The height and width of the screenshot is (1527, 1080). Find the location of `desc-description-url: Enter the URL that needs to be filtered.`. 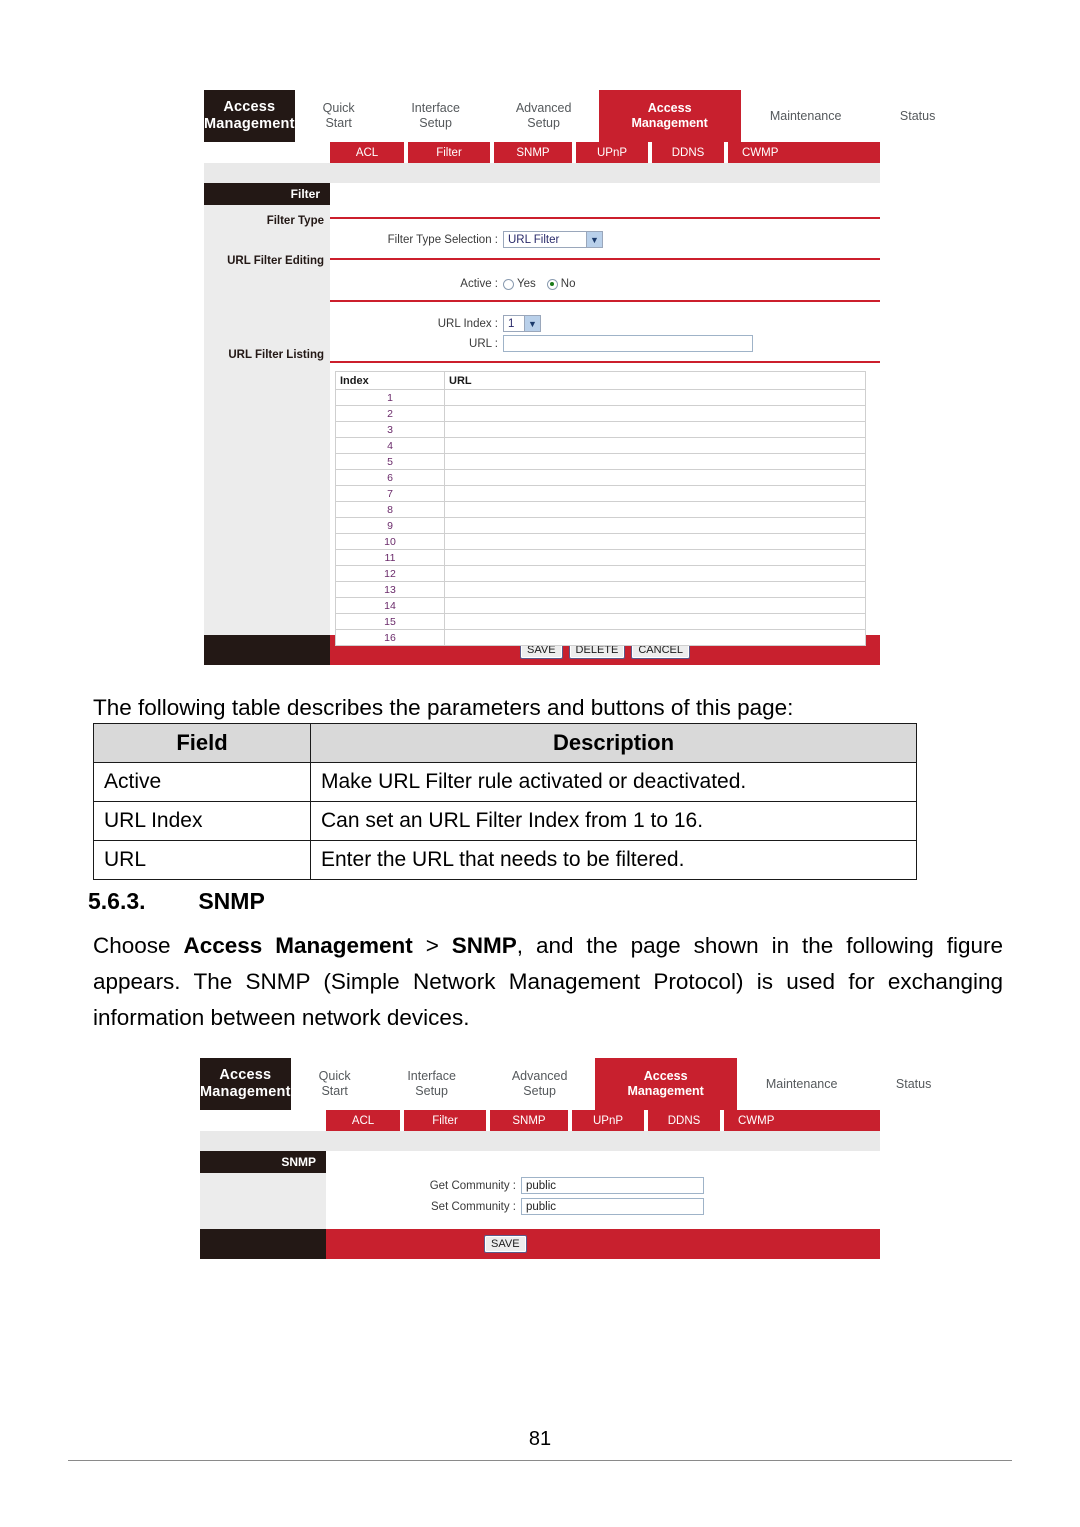

desc-description-url: Enter the URL that needs to be filtered. is located at coordinates (613, 860).